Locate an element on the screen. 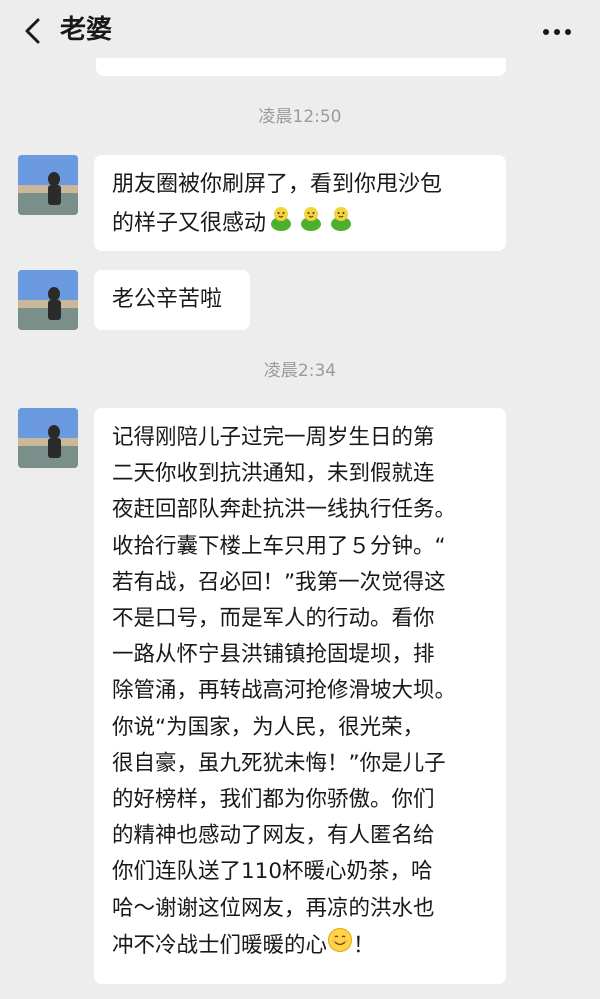 This screenshot has height=999, width=600. message-text-line: 除管涌，再转战高河抢修滑坡大坝。 is located at coordinates (284, 691).